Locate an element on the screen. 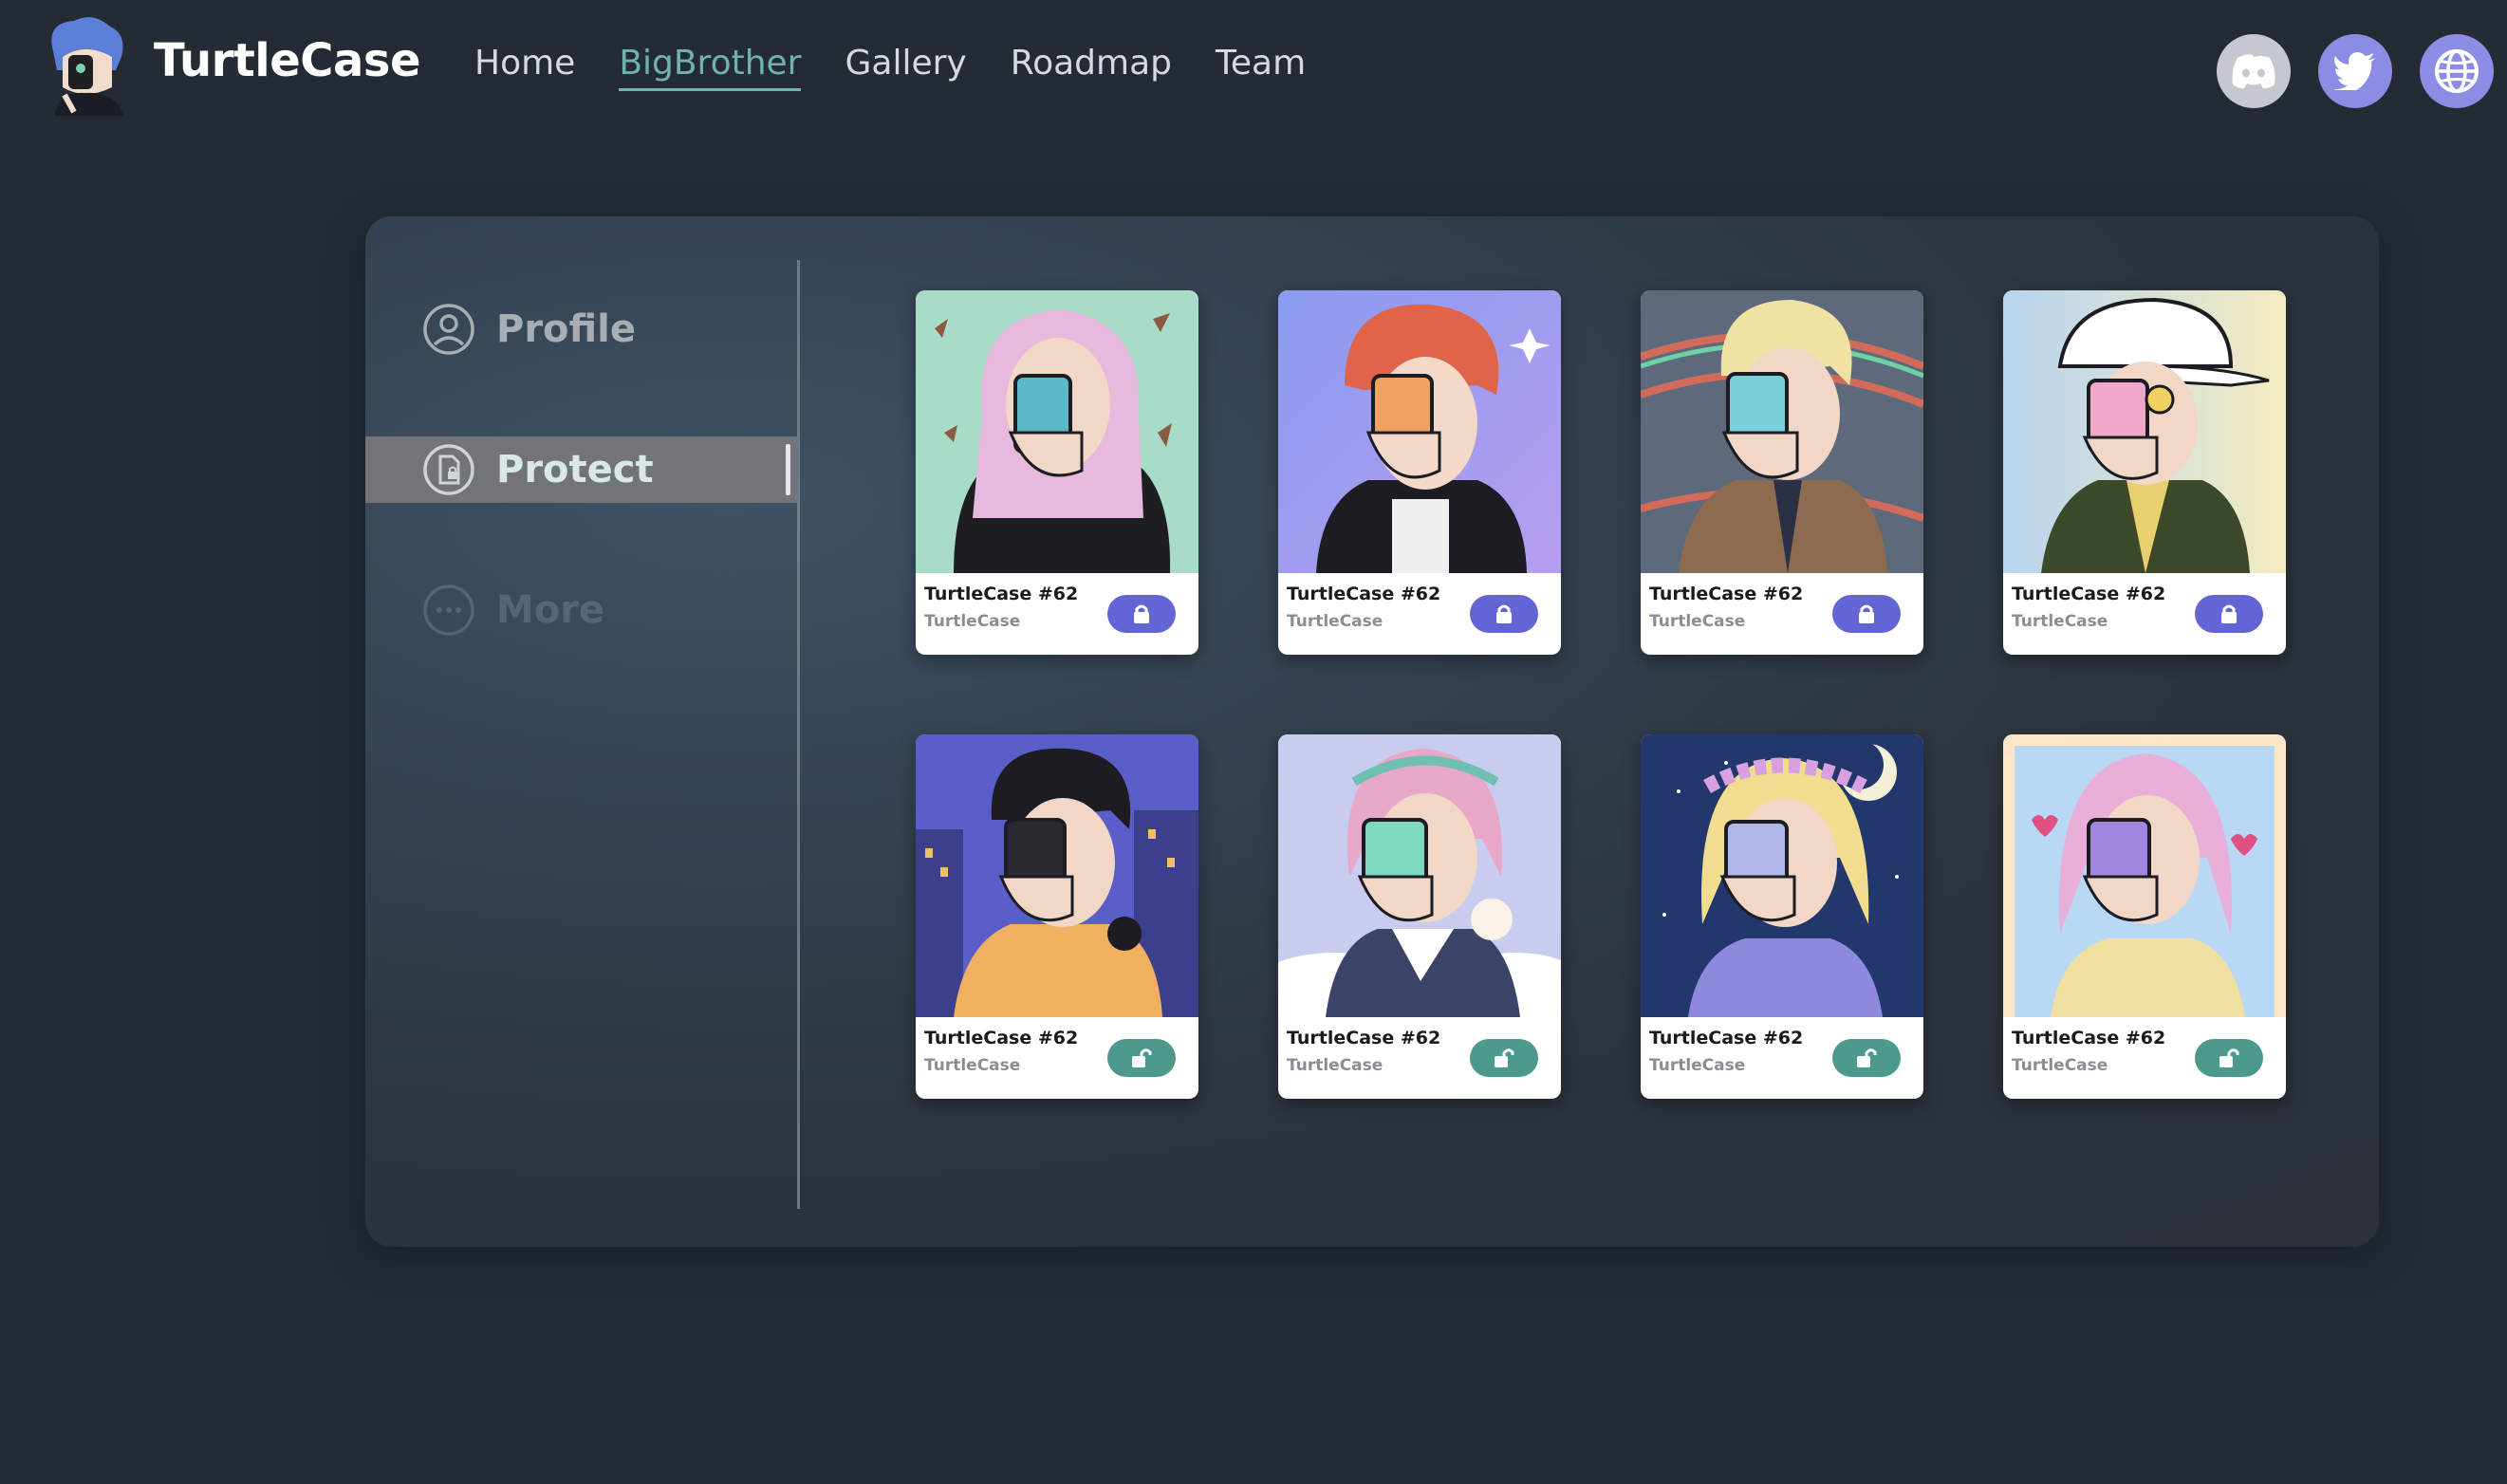 The width and height of the screenshot is (2507, 1484). nav-team: Team is located at coordinates (1261, 67).